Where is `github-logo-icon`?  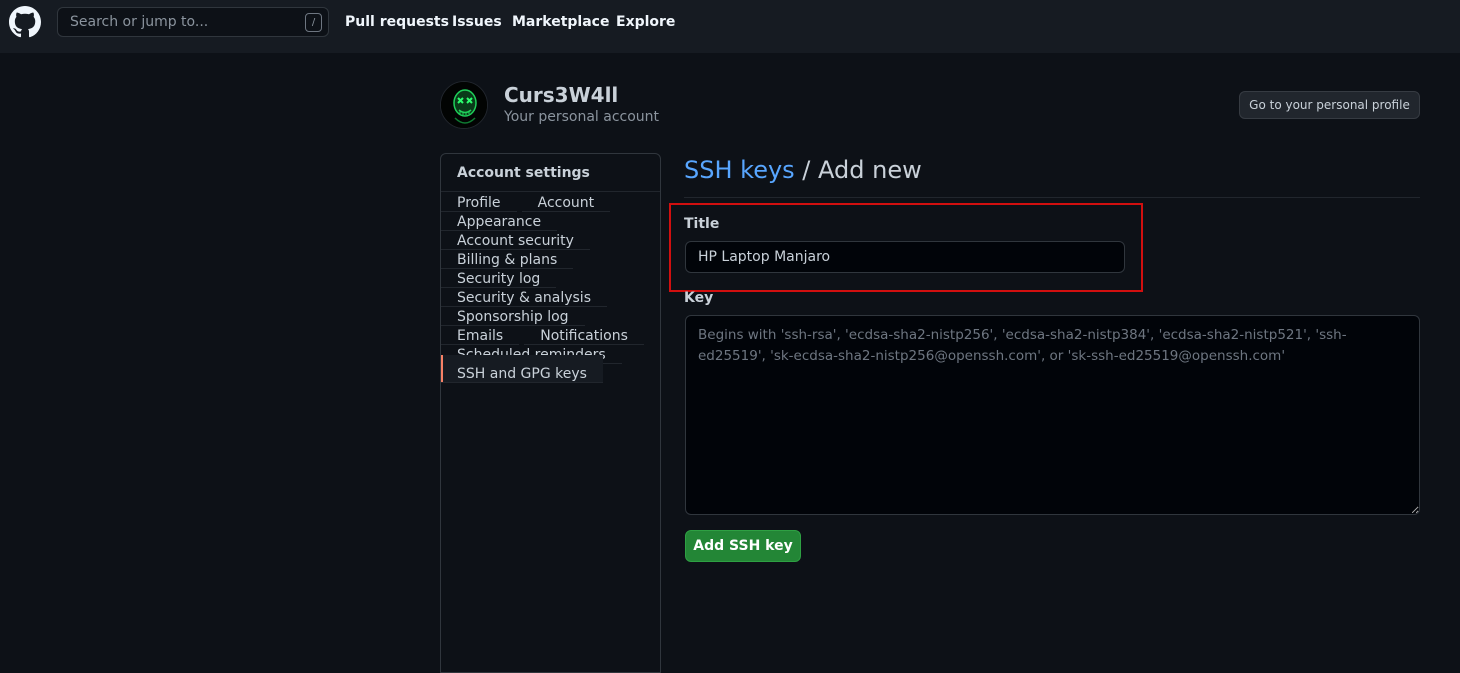
github-logo-icon is located at coordinates (25, 22).